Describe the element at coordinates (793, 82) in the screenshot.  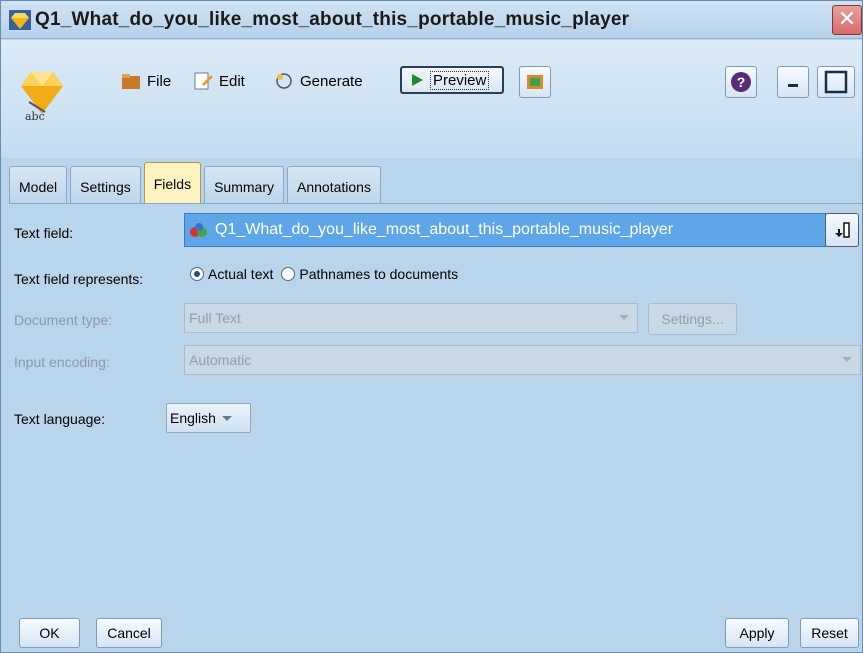
I see `minimize-button` at that location.